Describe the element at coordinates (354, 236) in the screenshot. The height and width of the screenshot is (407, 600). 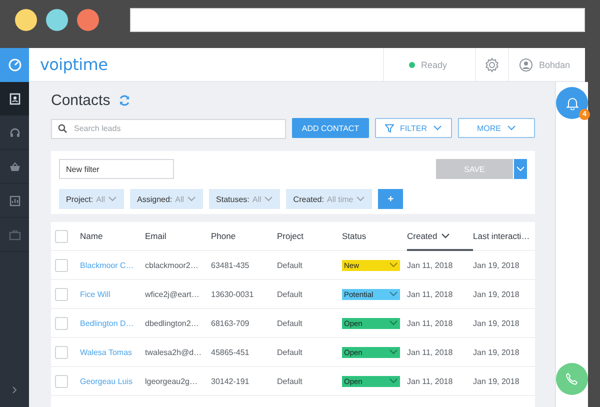
I see `column-header: Status` at that location.